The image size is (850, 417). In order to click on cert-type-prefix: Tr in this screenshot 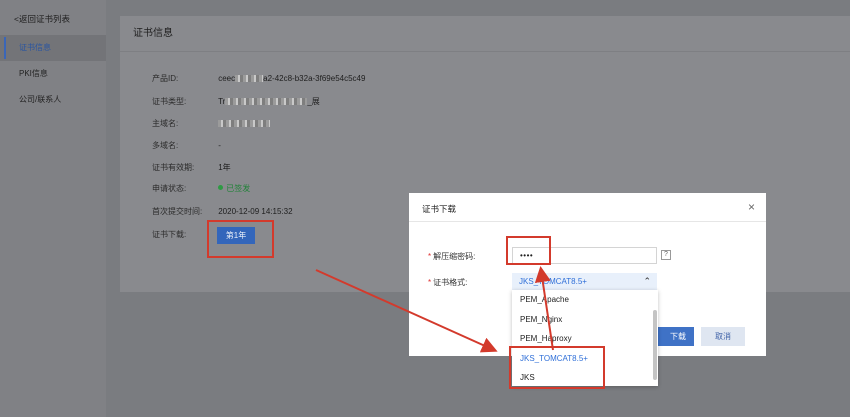, I will do `click(222, 101)`.